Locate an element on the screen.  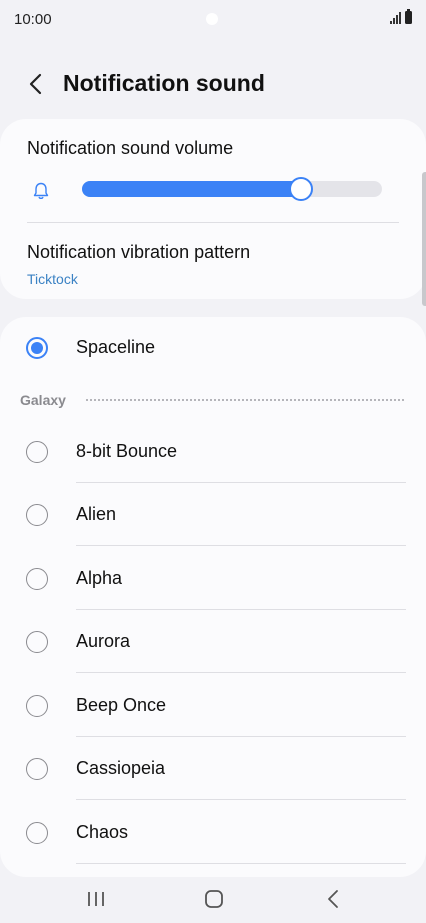
header: Notification sound is located at coordinates (213, 84).